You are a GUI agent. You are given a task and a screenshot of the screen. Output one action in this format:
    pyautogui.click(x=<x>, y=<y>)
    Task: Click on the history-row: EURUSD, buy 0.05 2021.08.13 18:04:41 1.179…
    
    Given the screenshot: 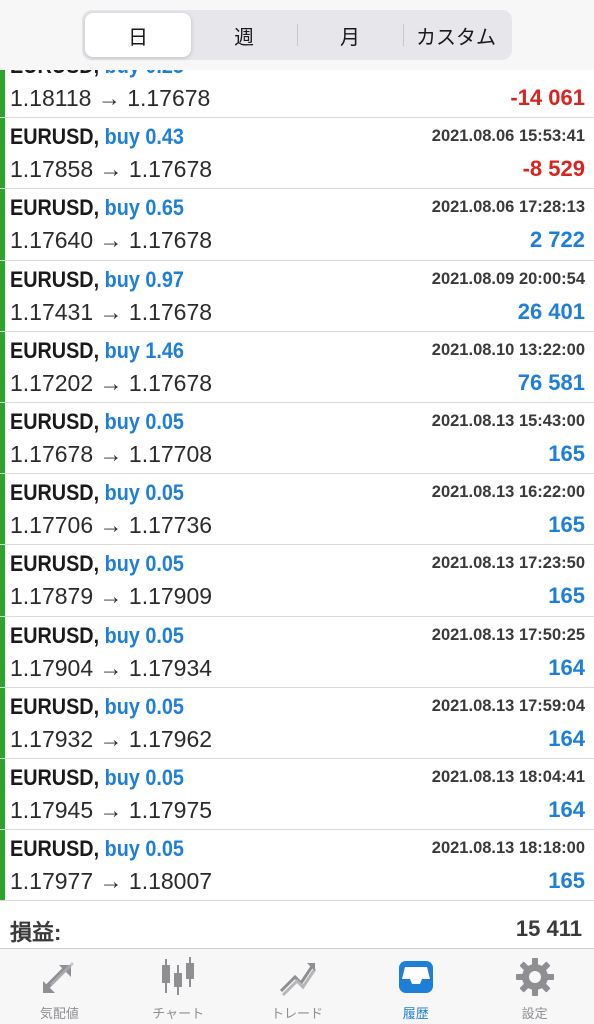 What is the action you would take?
    pyautogui.click(x=297, y=794)
    